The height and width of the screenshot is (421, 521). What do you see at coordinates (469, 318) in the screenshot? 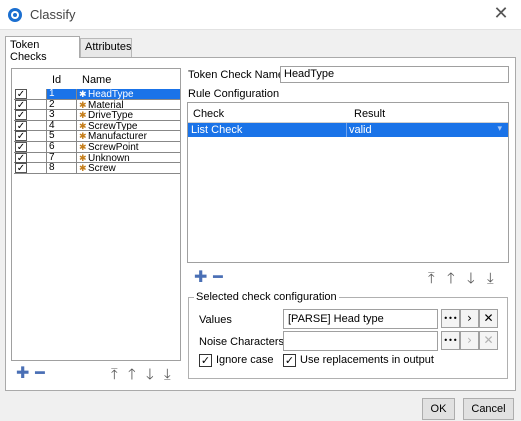
I see `values-arrow-button: ›` at bounding box center [469, 318].